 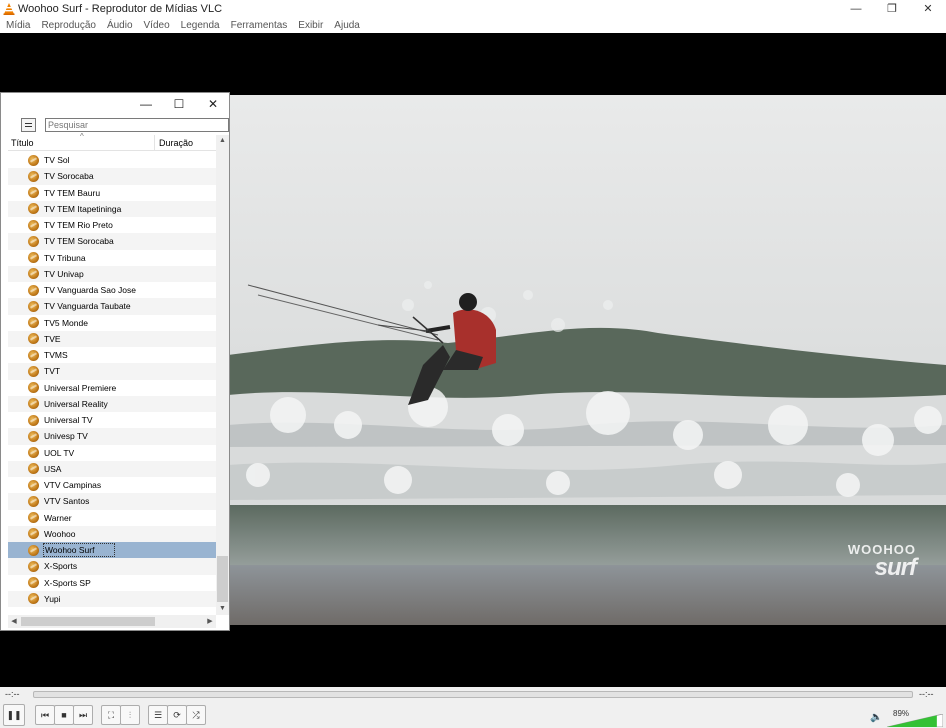 I want to click on playlist-item: TV Tribuna, so click(x=112, y=257).